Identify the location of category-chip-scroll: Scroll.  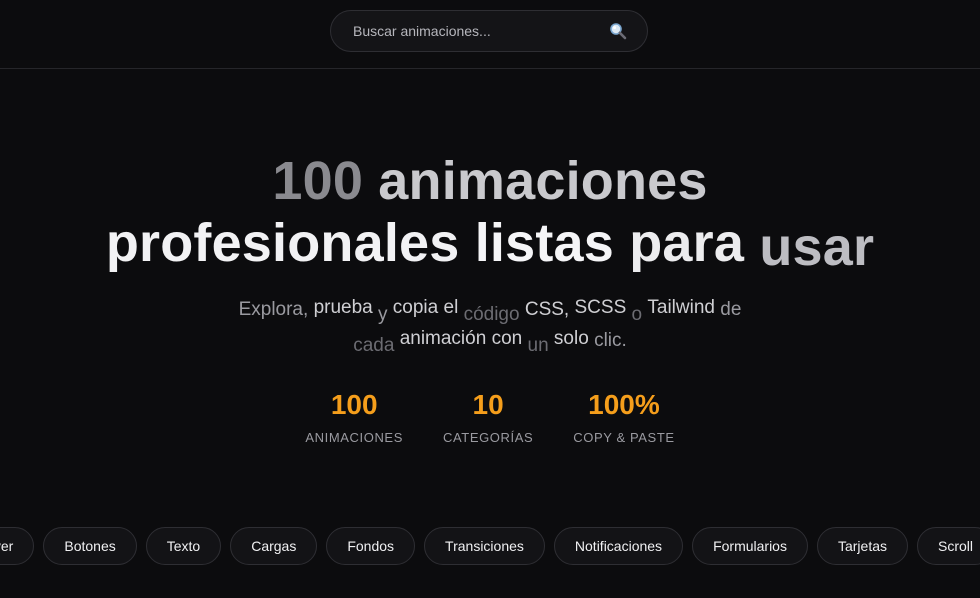
(948, 546).